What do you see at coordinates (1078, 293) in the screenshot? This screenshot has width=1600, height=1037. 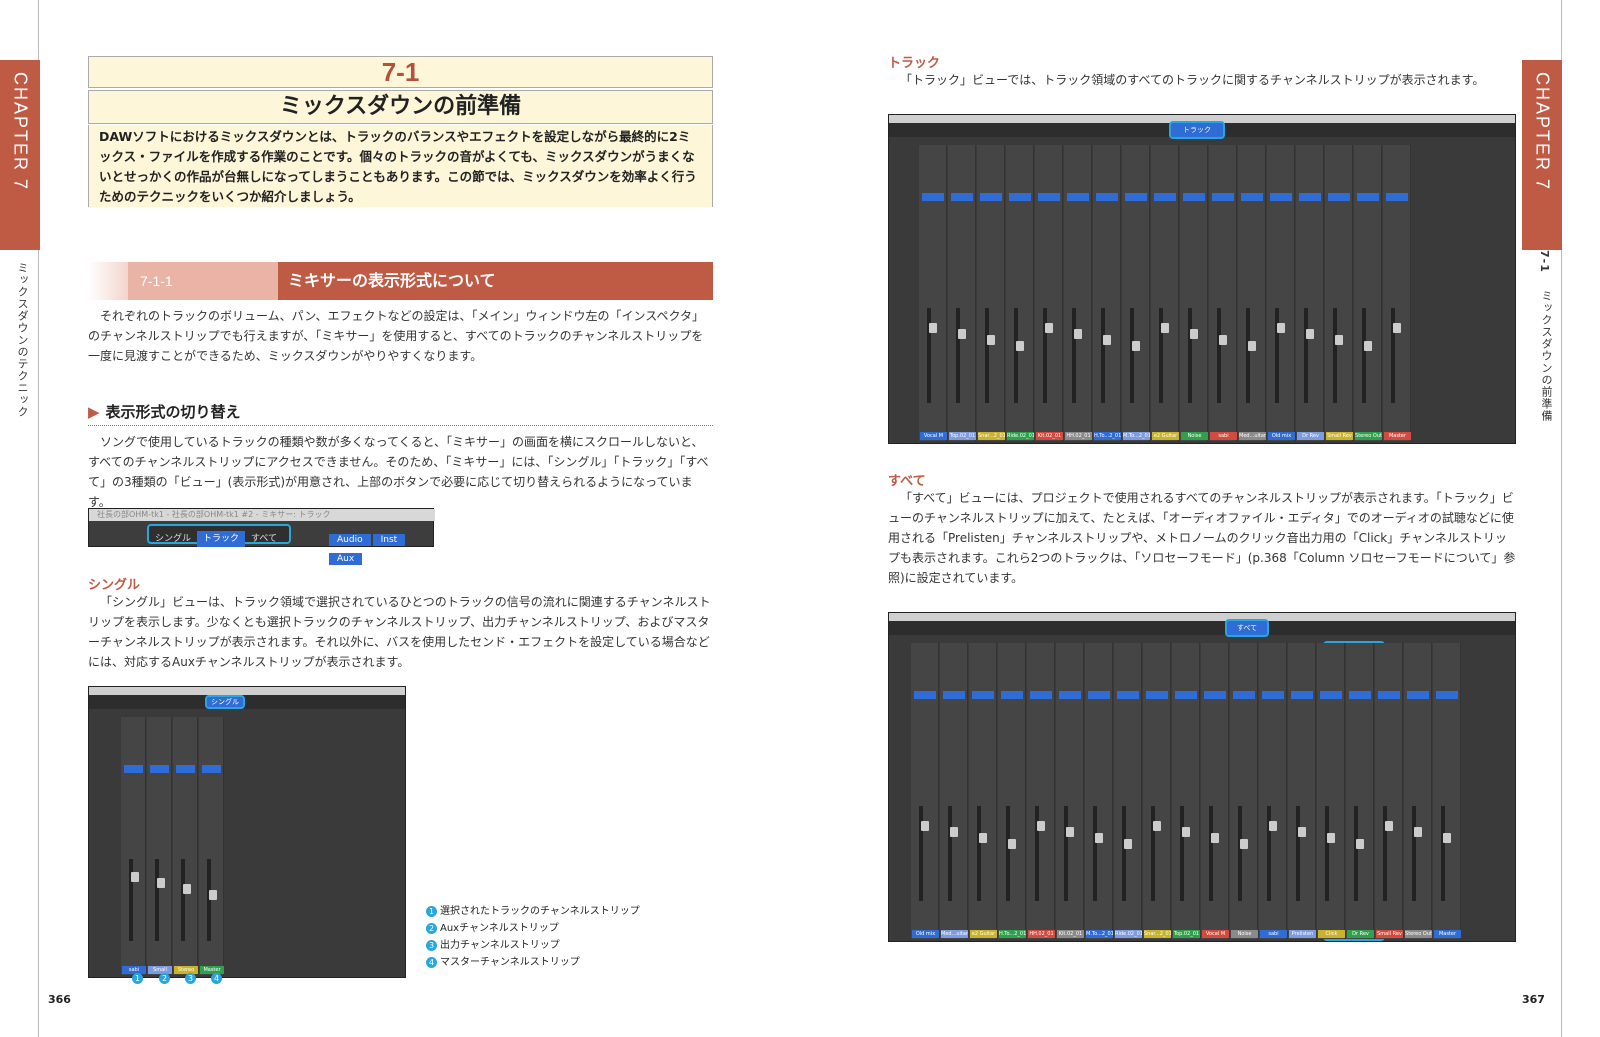 I see `channel-strip: HH.02_01` at bounding box center [1078, 293].